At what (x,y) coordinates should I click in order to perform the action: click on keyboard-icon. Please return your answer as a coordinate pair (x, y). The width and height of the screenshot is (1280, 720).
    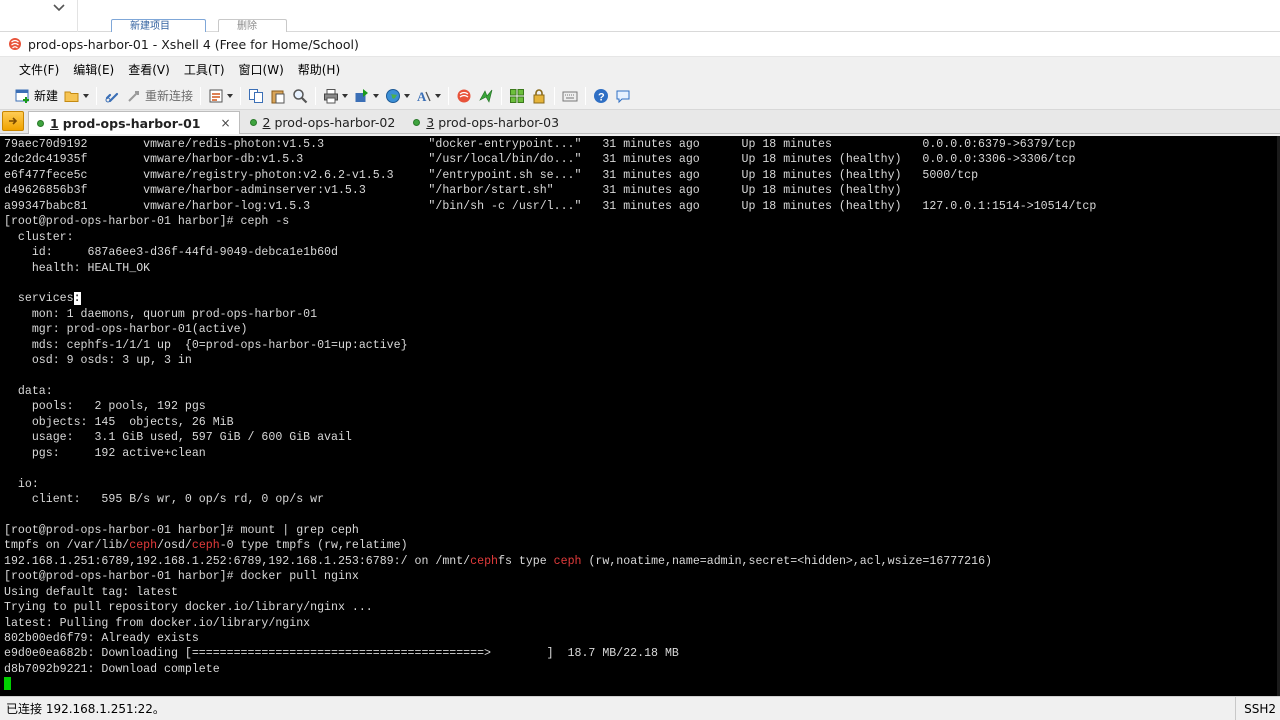
    Looking at the image, I should click on (570, 96).